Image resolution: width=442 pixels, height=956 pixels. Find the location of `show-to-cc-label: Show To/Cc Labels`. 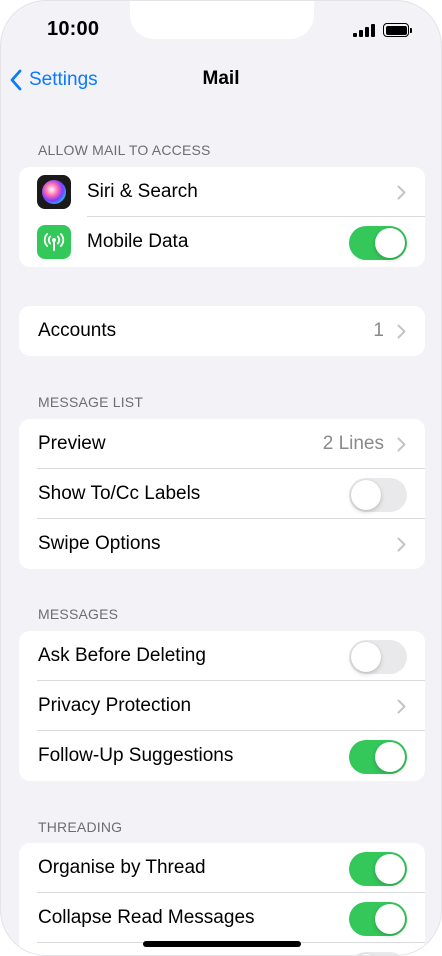

show-to-cc-label: Show To/Cc Labels is located at coordinates (119, 493).